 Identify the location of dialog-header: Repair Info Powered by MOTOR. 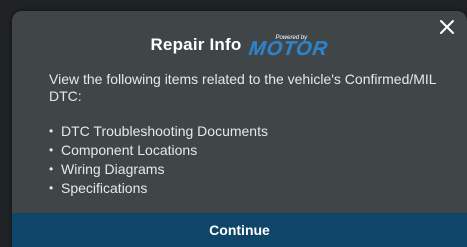
(239, 45).